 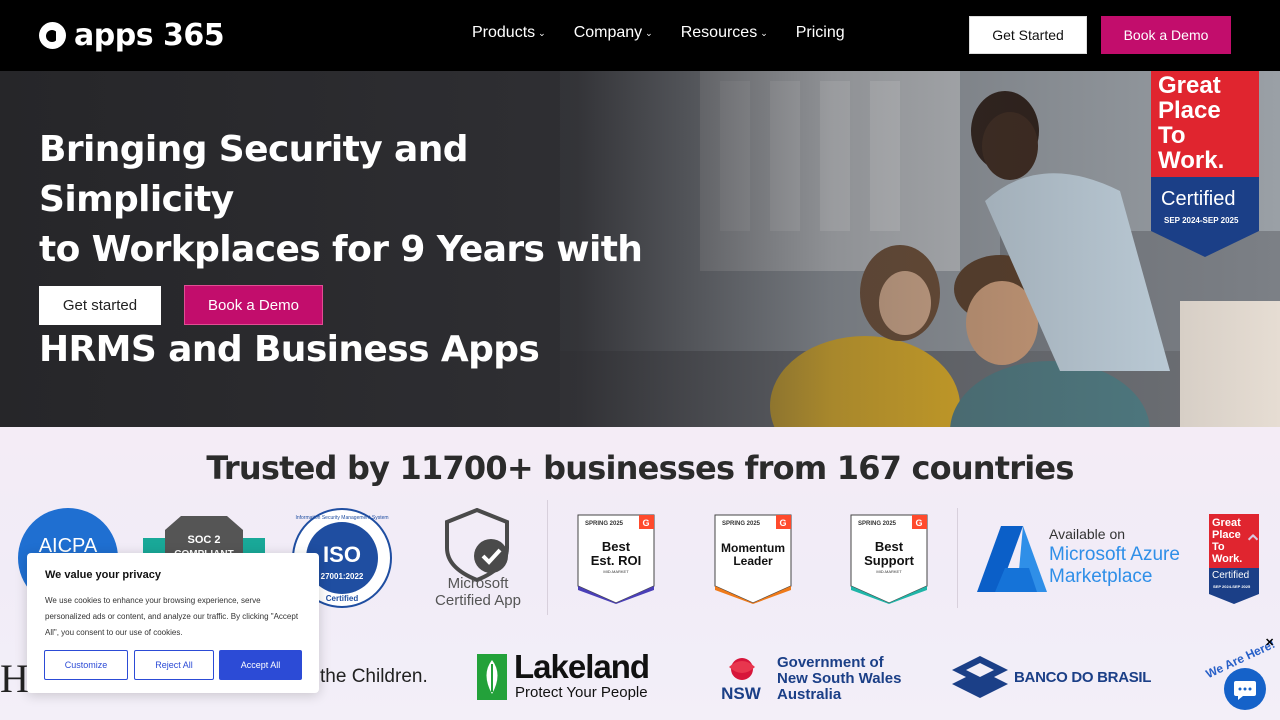 What do you see at coordinates (374, 676) in the screenshot?
I see `save-the-children-logo: the Children.` at bounding box center [374, 676].